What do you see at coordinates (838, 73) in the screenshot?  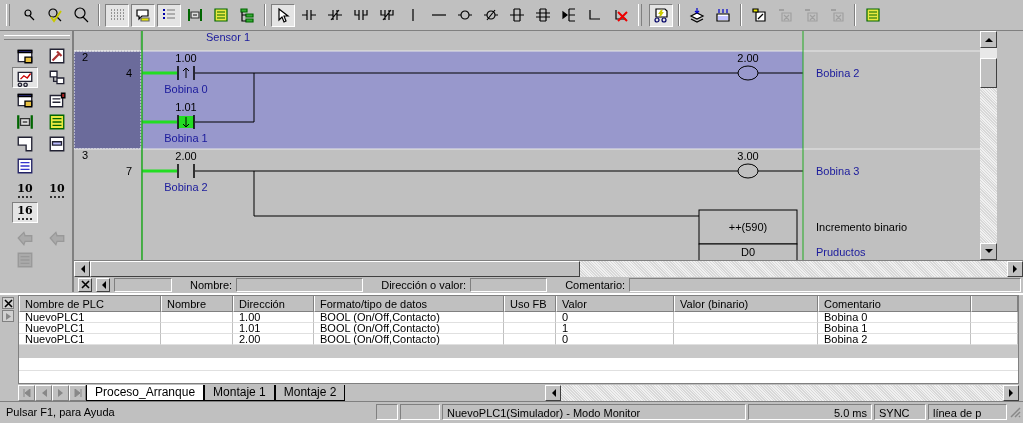 I see `coil-comment: Bobina 2` at bounding box center [838, 73].